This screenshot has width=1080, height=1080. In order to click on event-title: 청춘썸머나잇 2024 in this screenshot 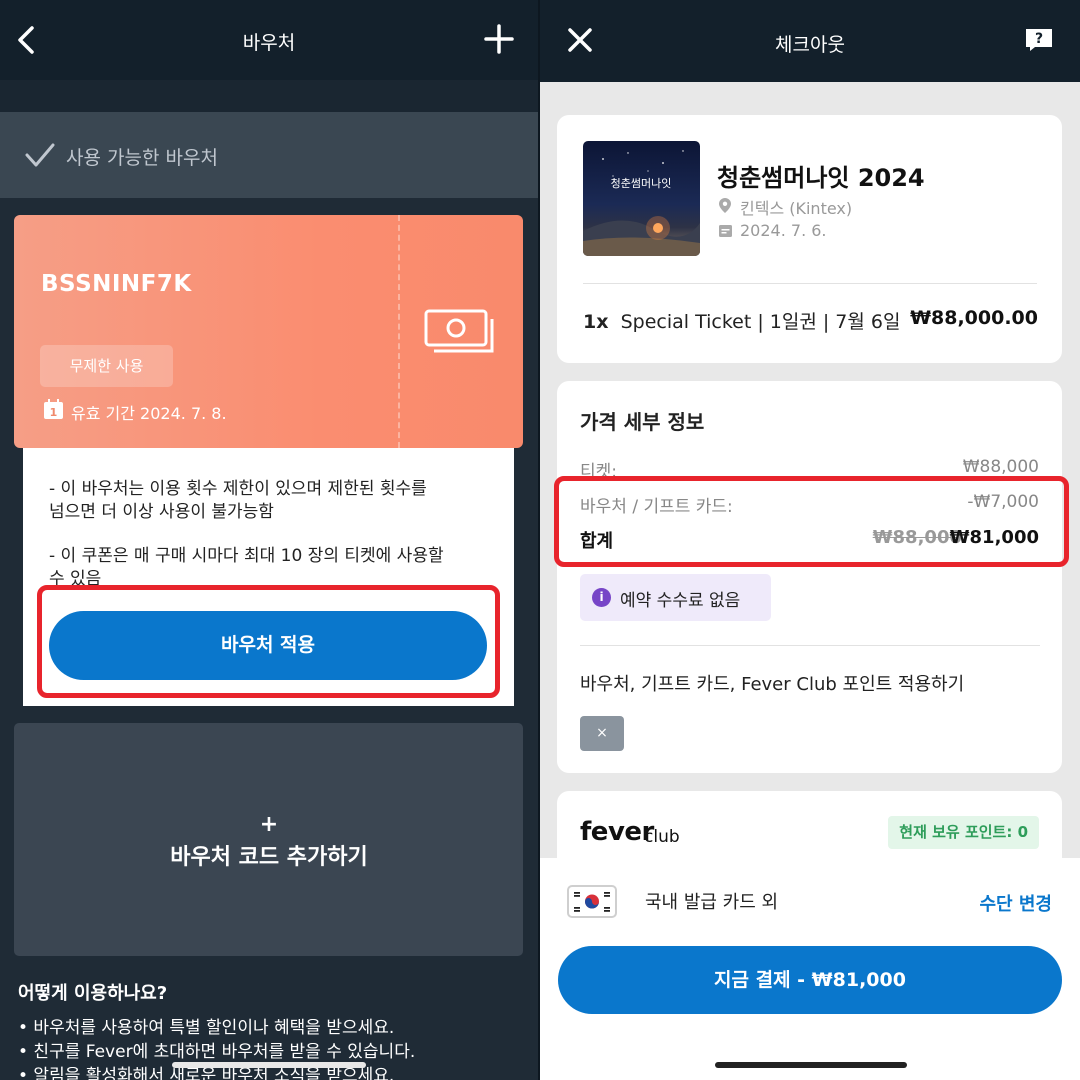, I will do `click(821, 178)`.